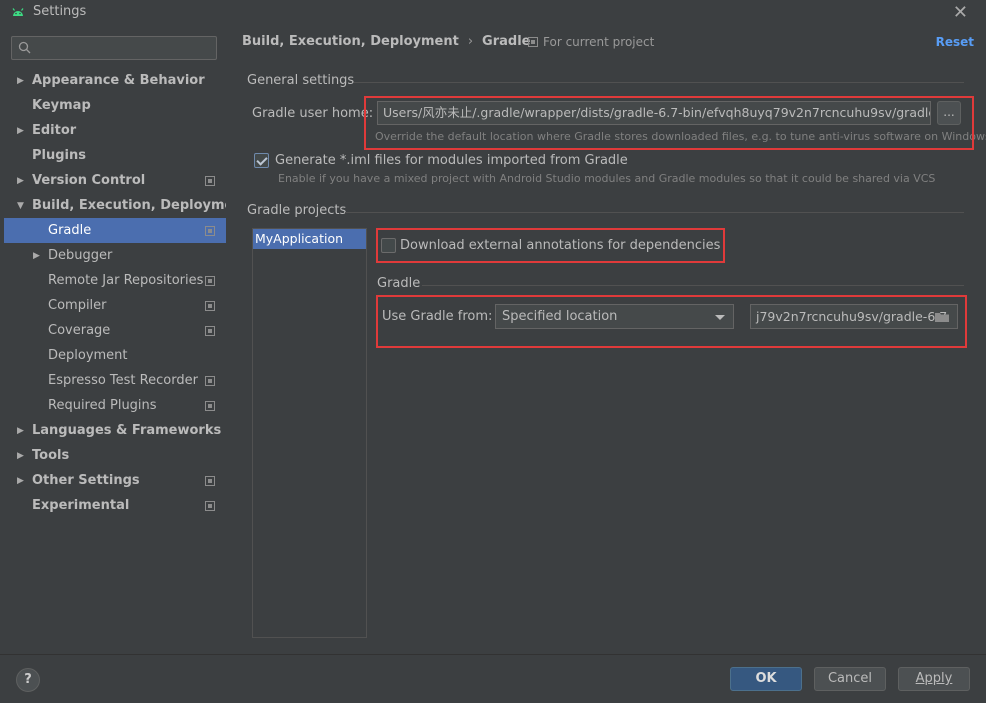  I want to click on sidebar-item-version-control: ▶ Version Control, so click(113, 180).